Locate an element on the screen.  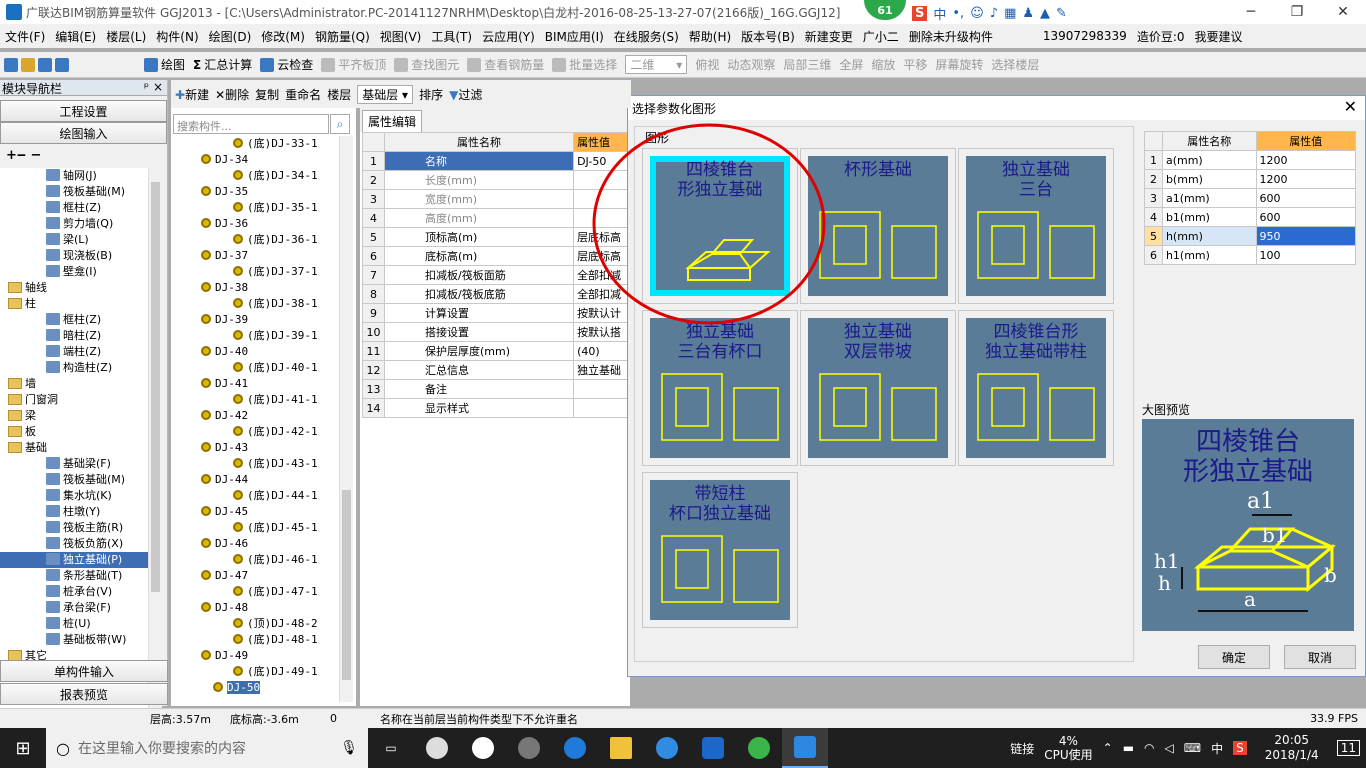
component-child: (底)DJ-36-1 is located at coordinates (257, 240).